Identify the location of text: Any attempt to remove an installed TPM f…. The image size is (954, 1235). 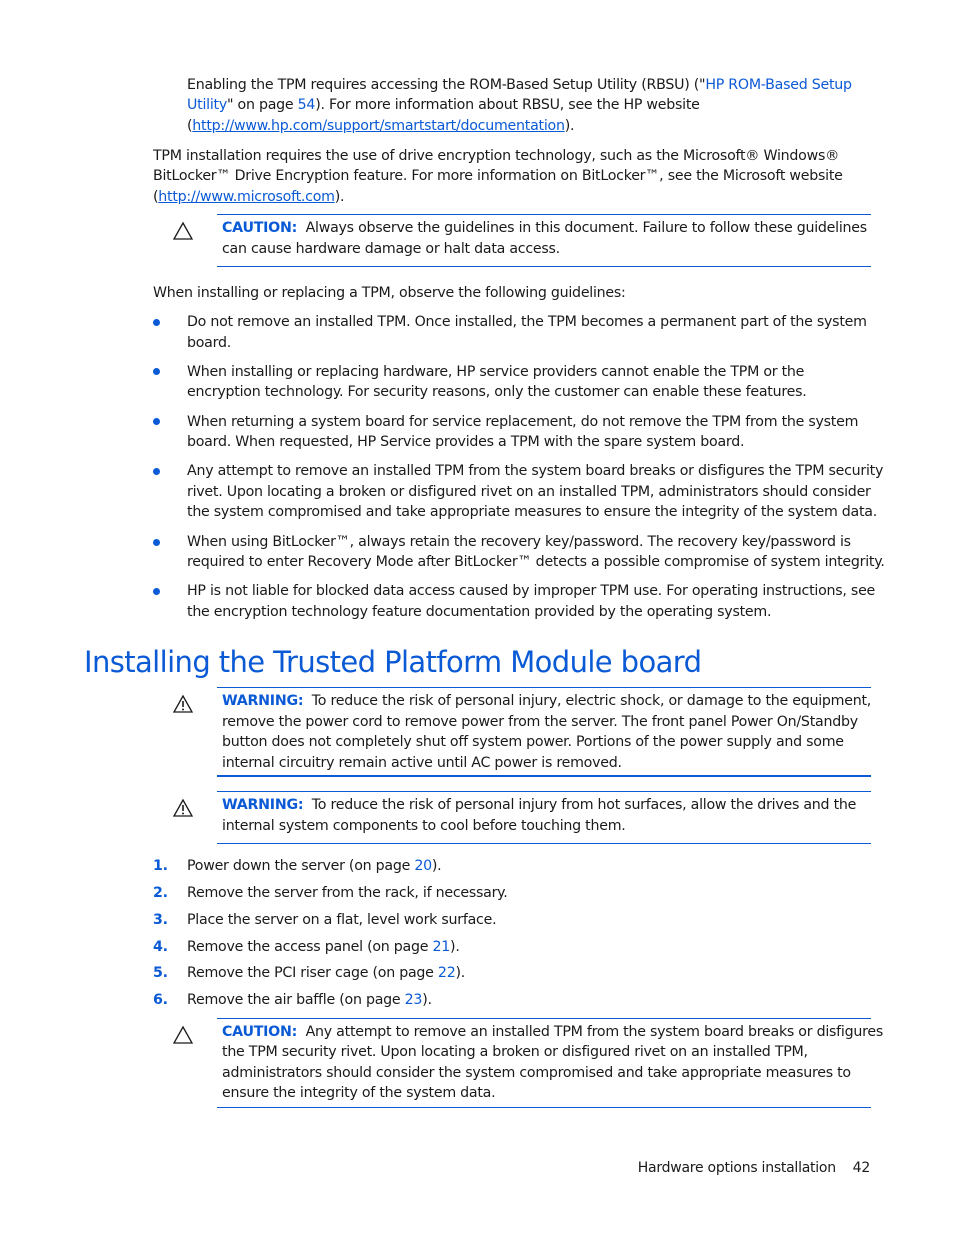
(594, 1032).